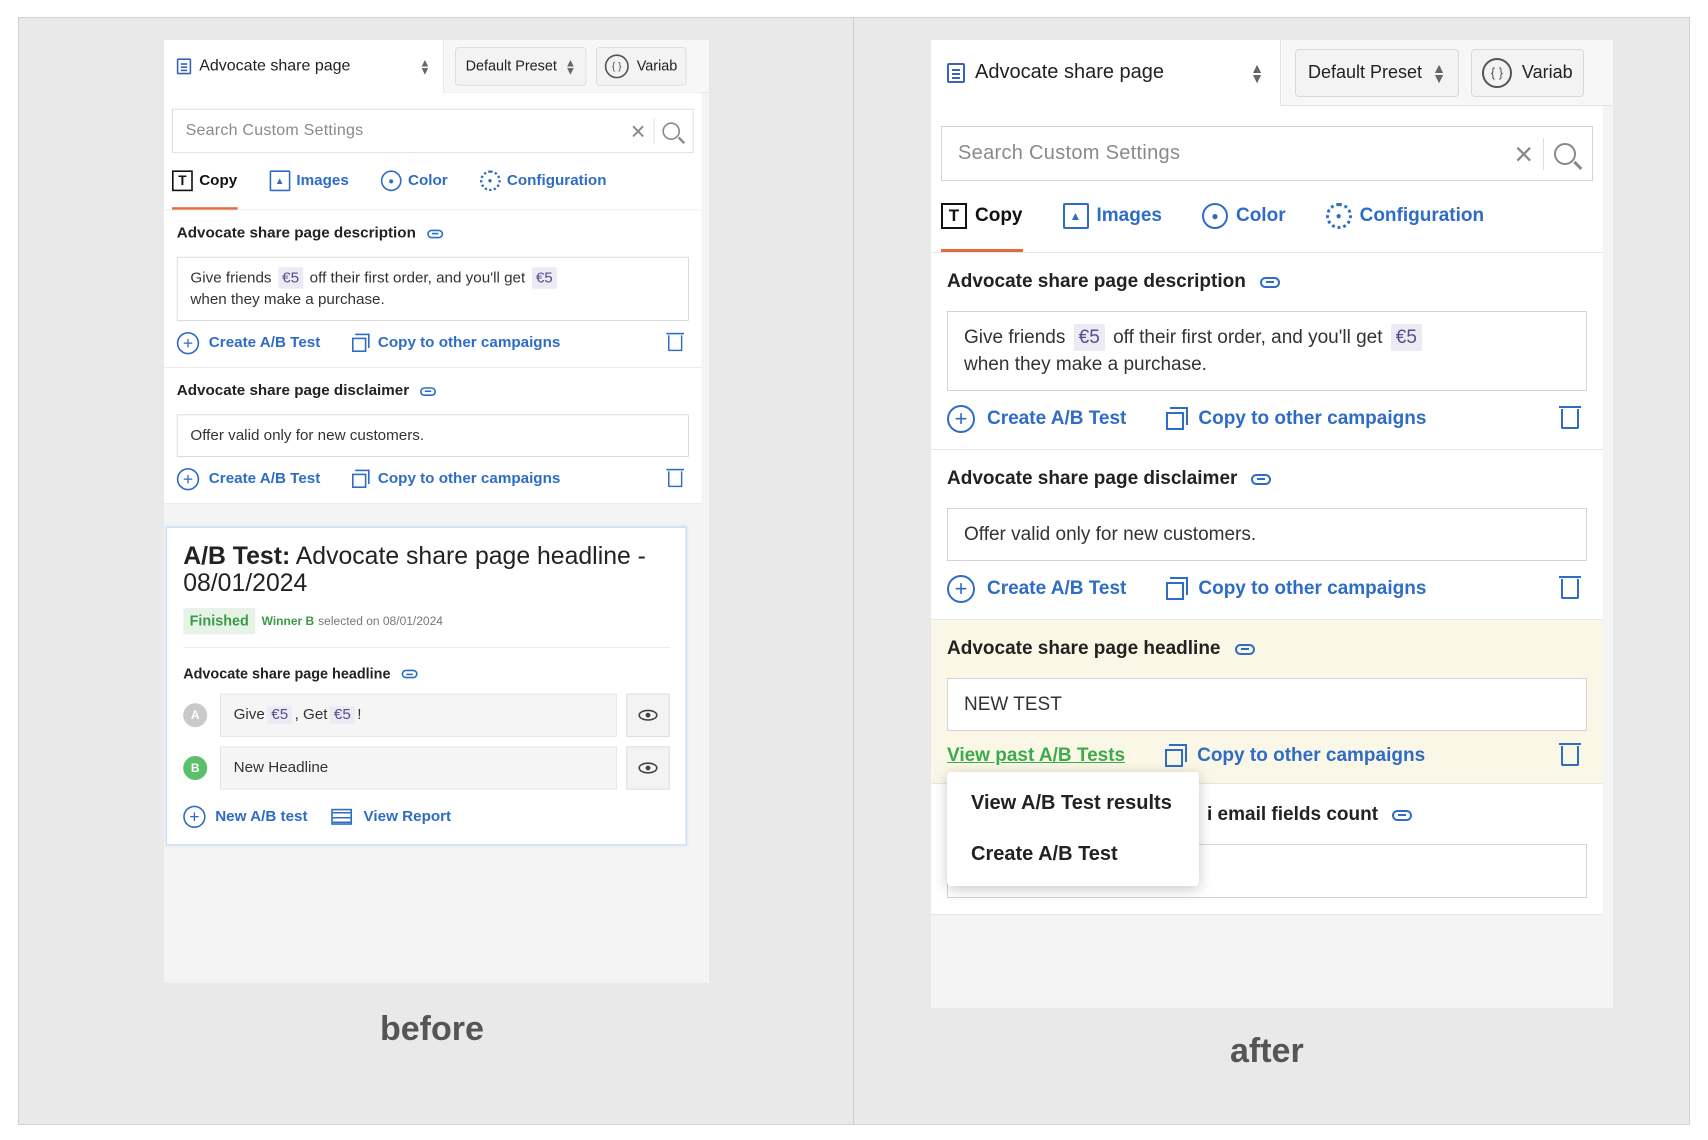  I want to click on page-select-label: Advocate share page, so click(1070, 72).